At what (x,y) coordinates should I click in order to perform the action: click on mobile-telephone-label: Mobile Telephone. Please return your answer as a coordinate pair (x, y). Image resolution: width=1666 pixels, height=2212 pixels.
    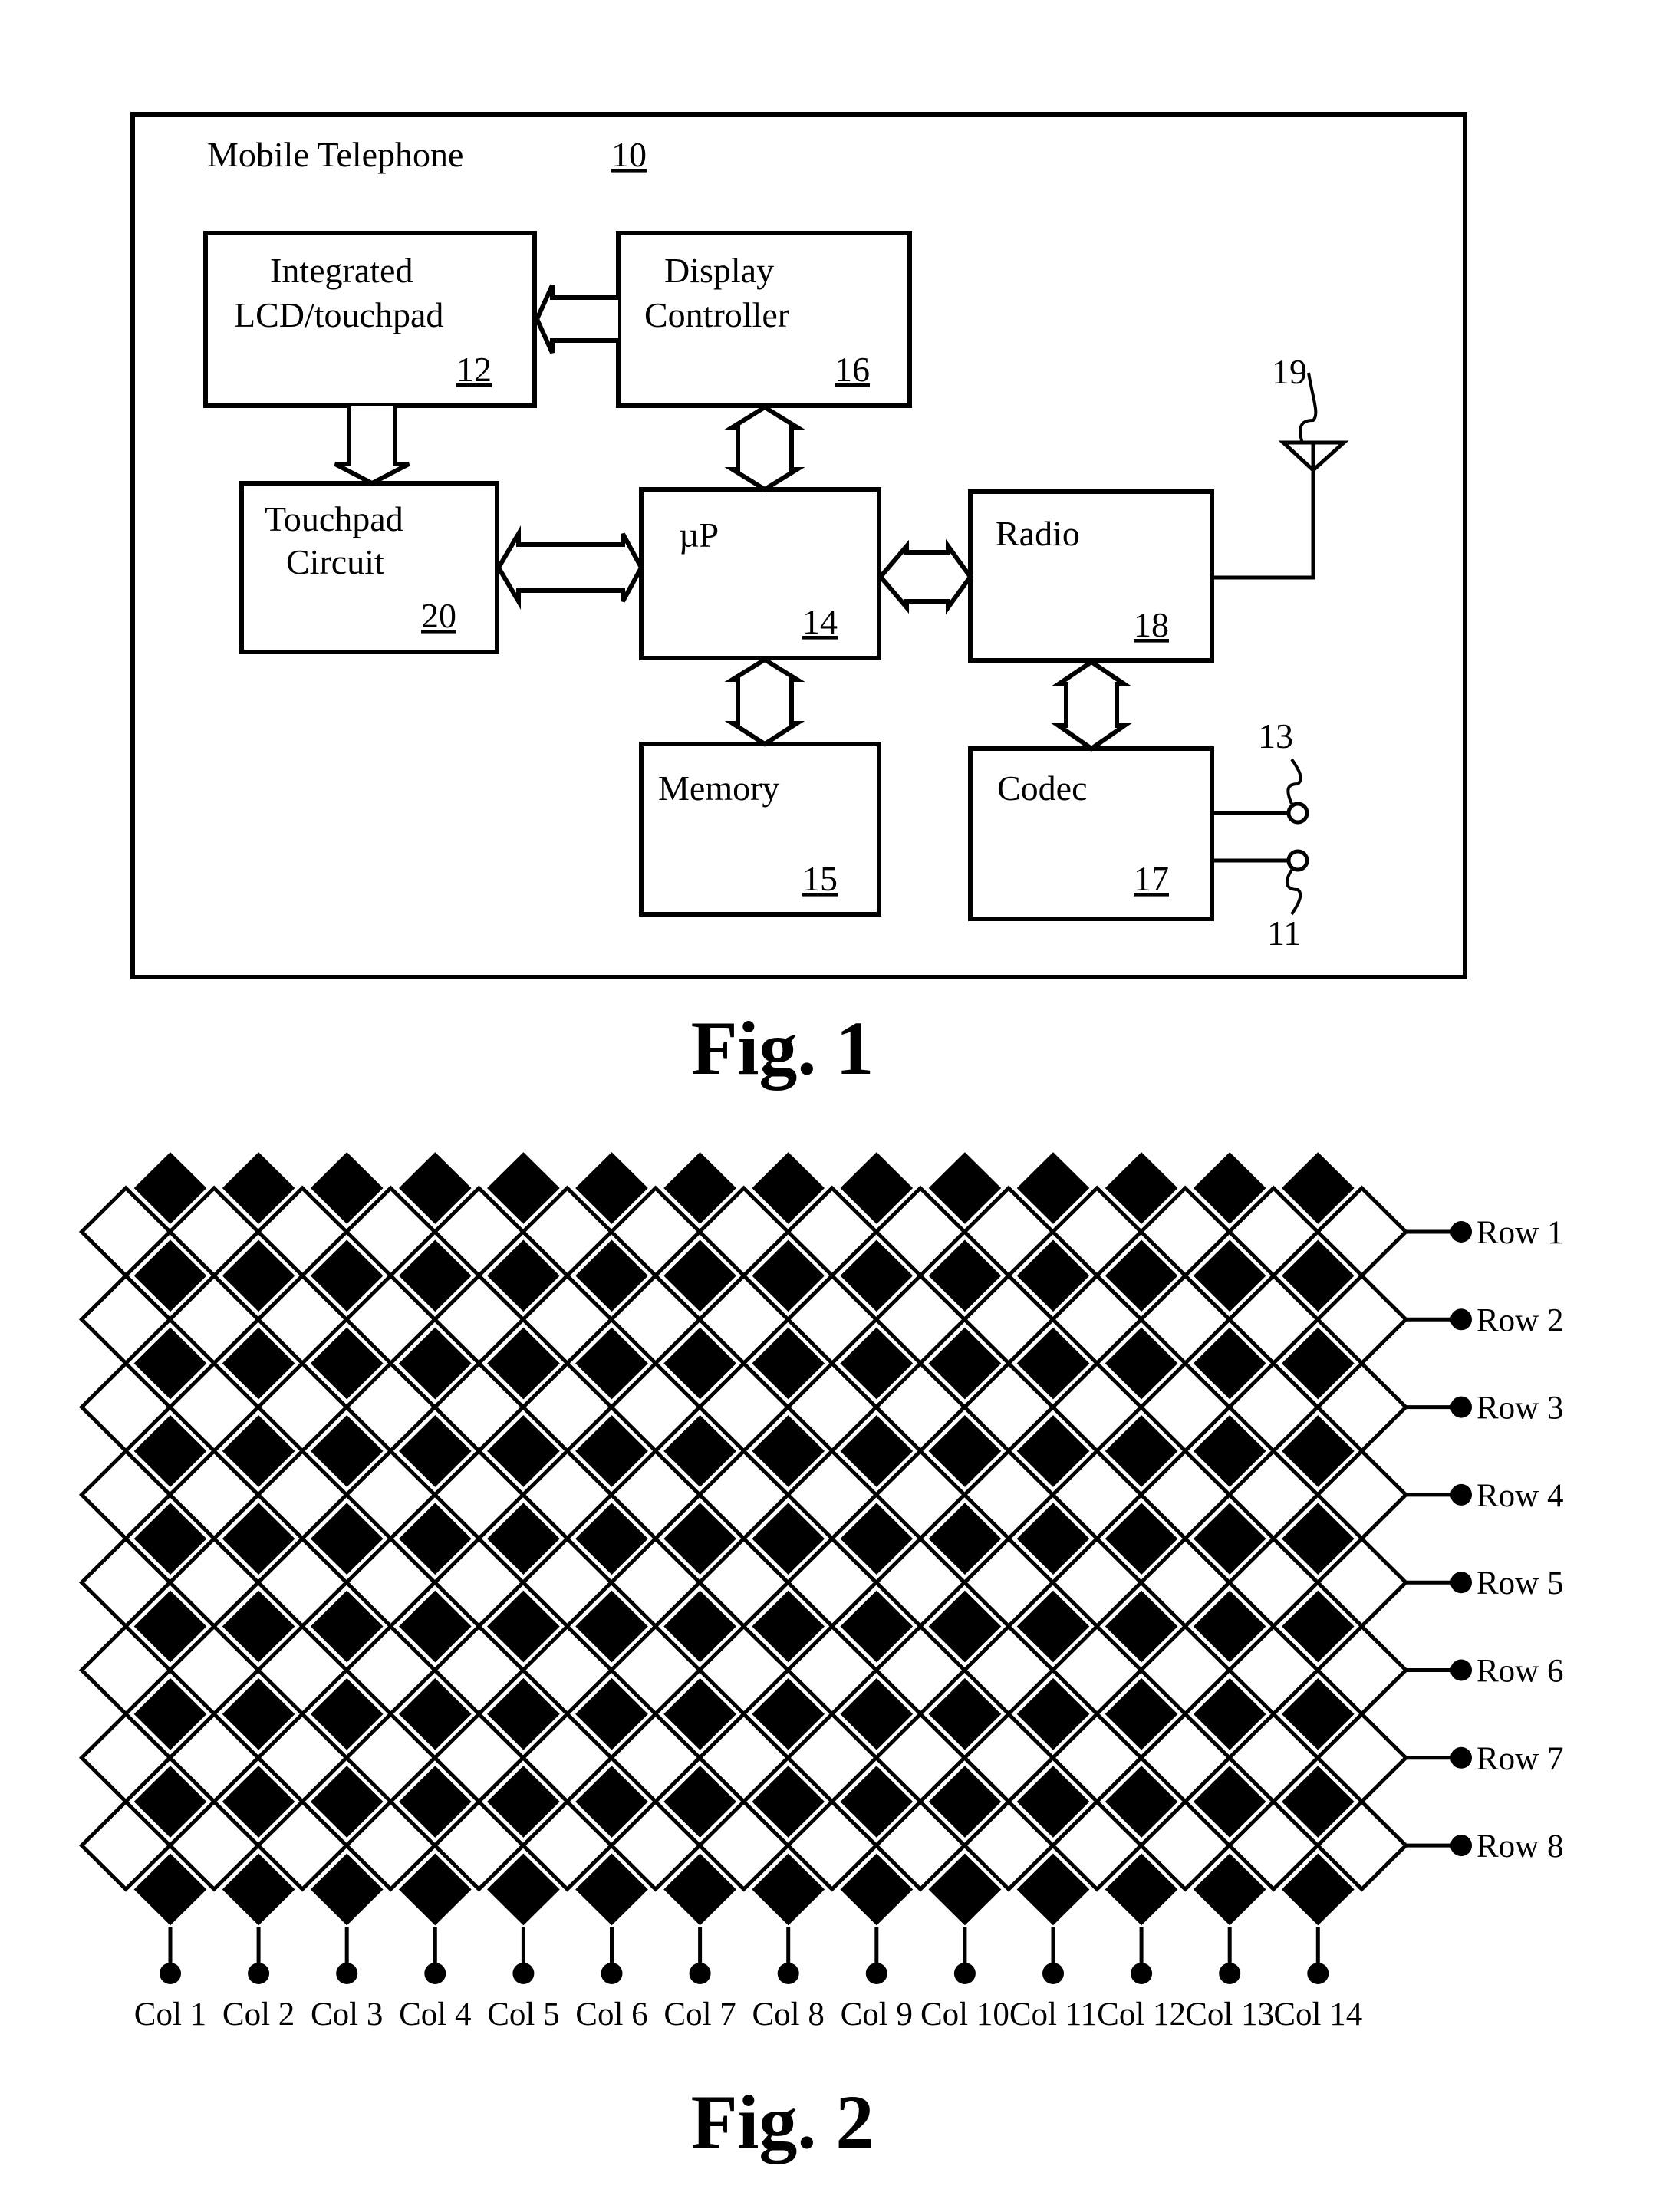
    Looking at the image, I should click on (335, 154).